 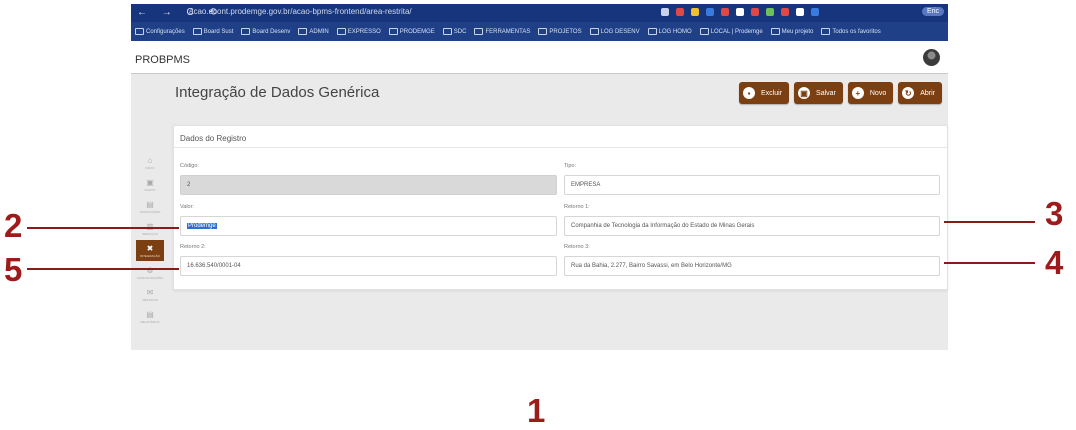 I want to click on app-brand: PROBPMS, so click(x=162, y=60).